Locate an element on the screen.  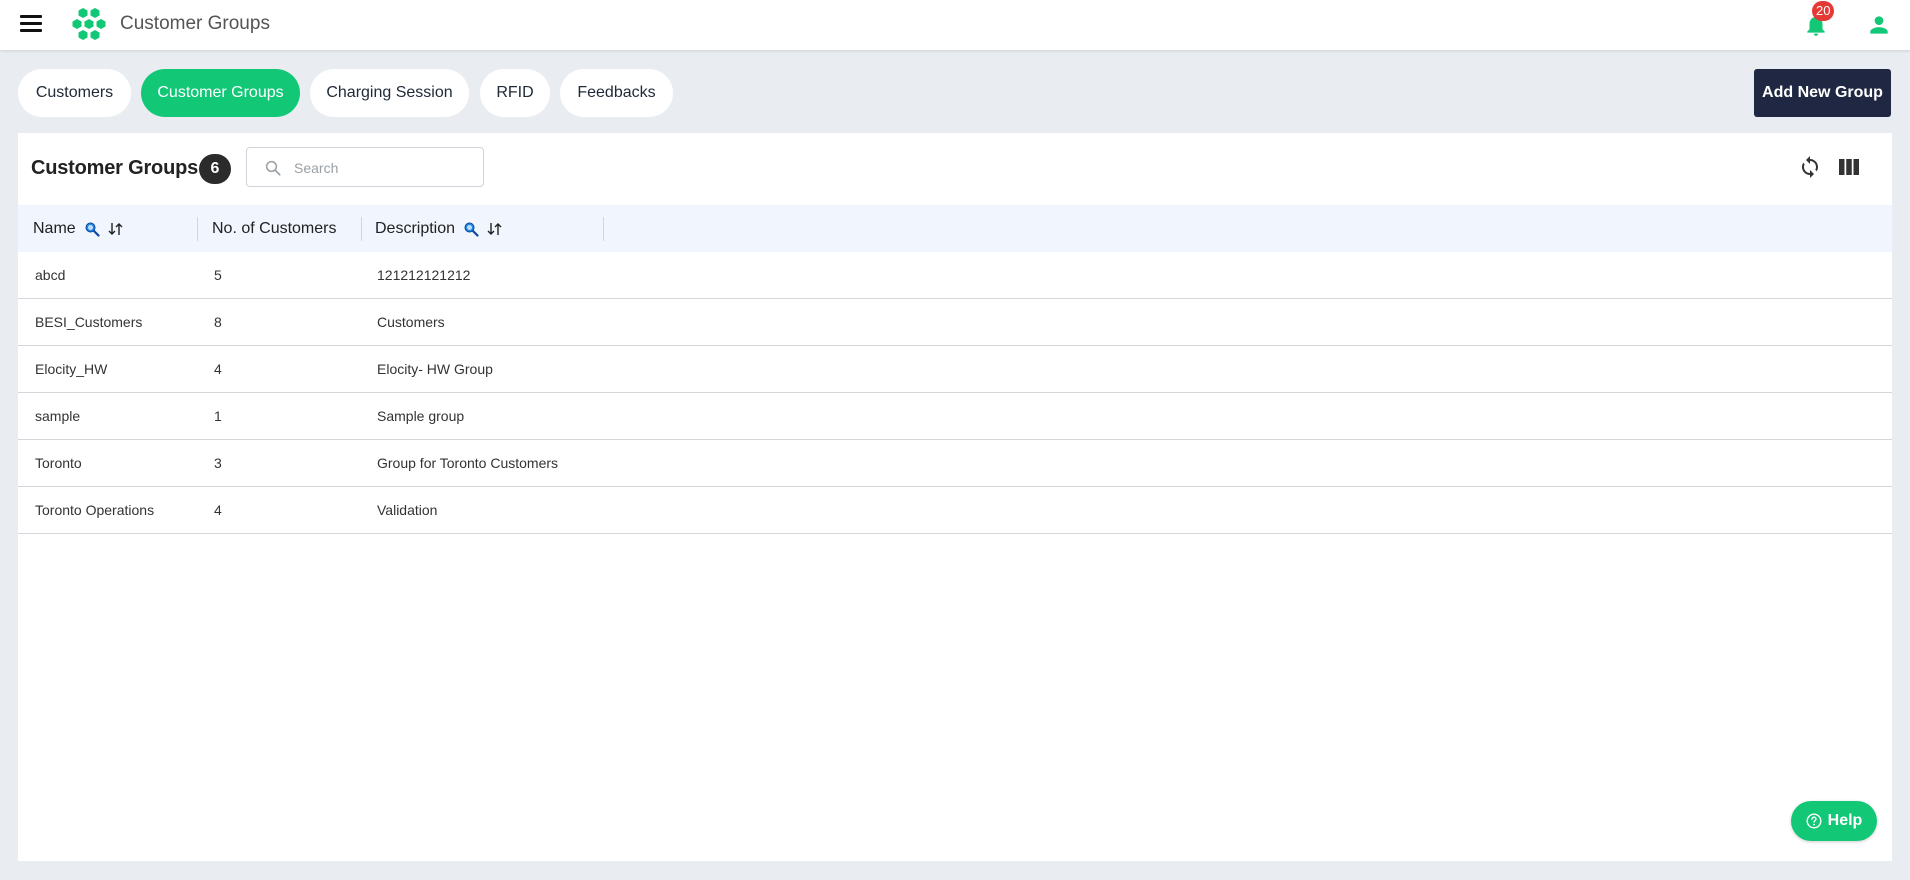
table-row: BESI_Customers 8 Customers is located at coordinates (955, 322).